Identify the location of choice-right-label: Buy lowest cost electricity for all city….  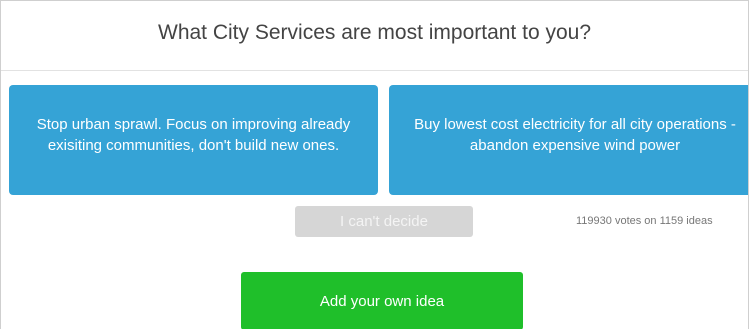
(575, 135).